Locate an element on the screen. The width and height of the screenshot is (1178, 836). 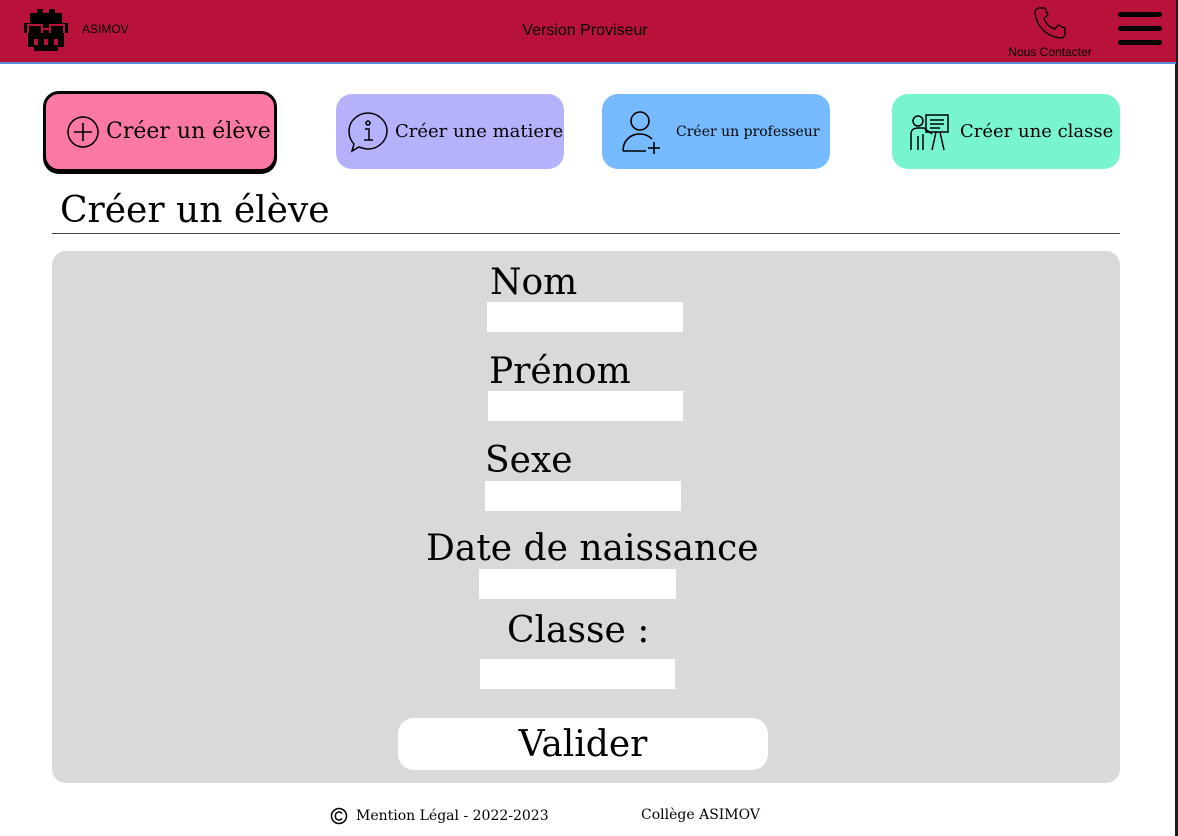
plus-circle-icon is located at coordinates (83, 131).